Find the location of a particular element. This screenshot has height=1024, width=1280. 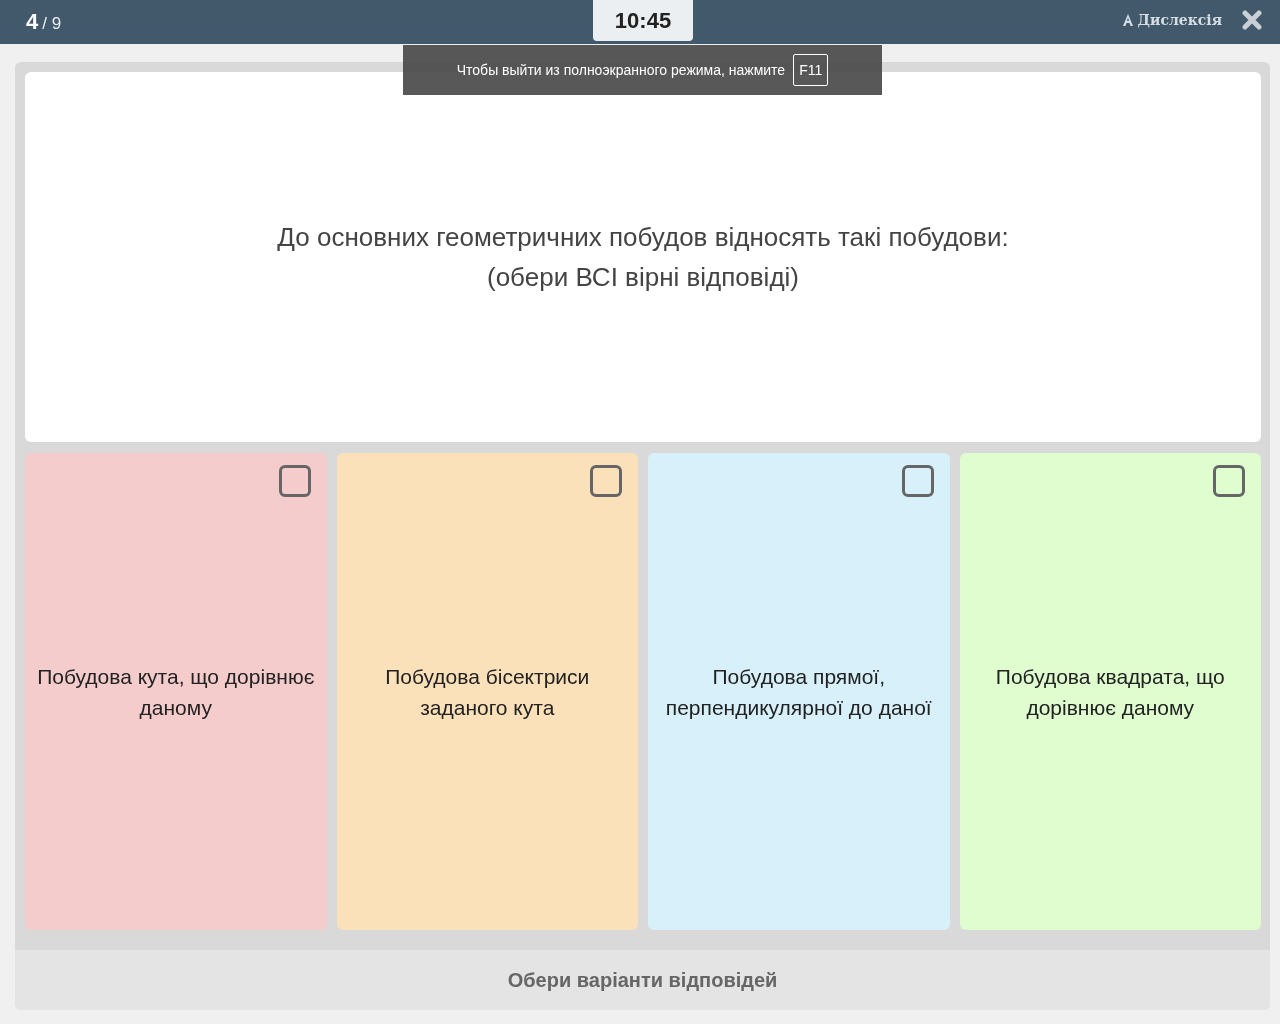

answer-text: Побудова кута, що дорівнює даному is located at coordinates (176, 692).